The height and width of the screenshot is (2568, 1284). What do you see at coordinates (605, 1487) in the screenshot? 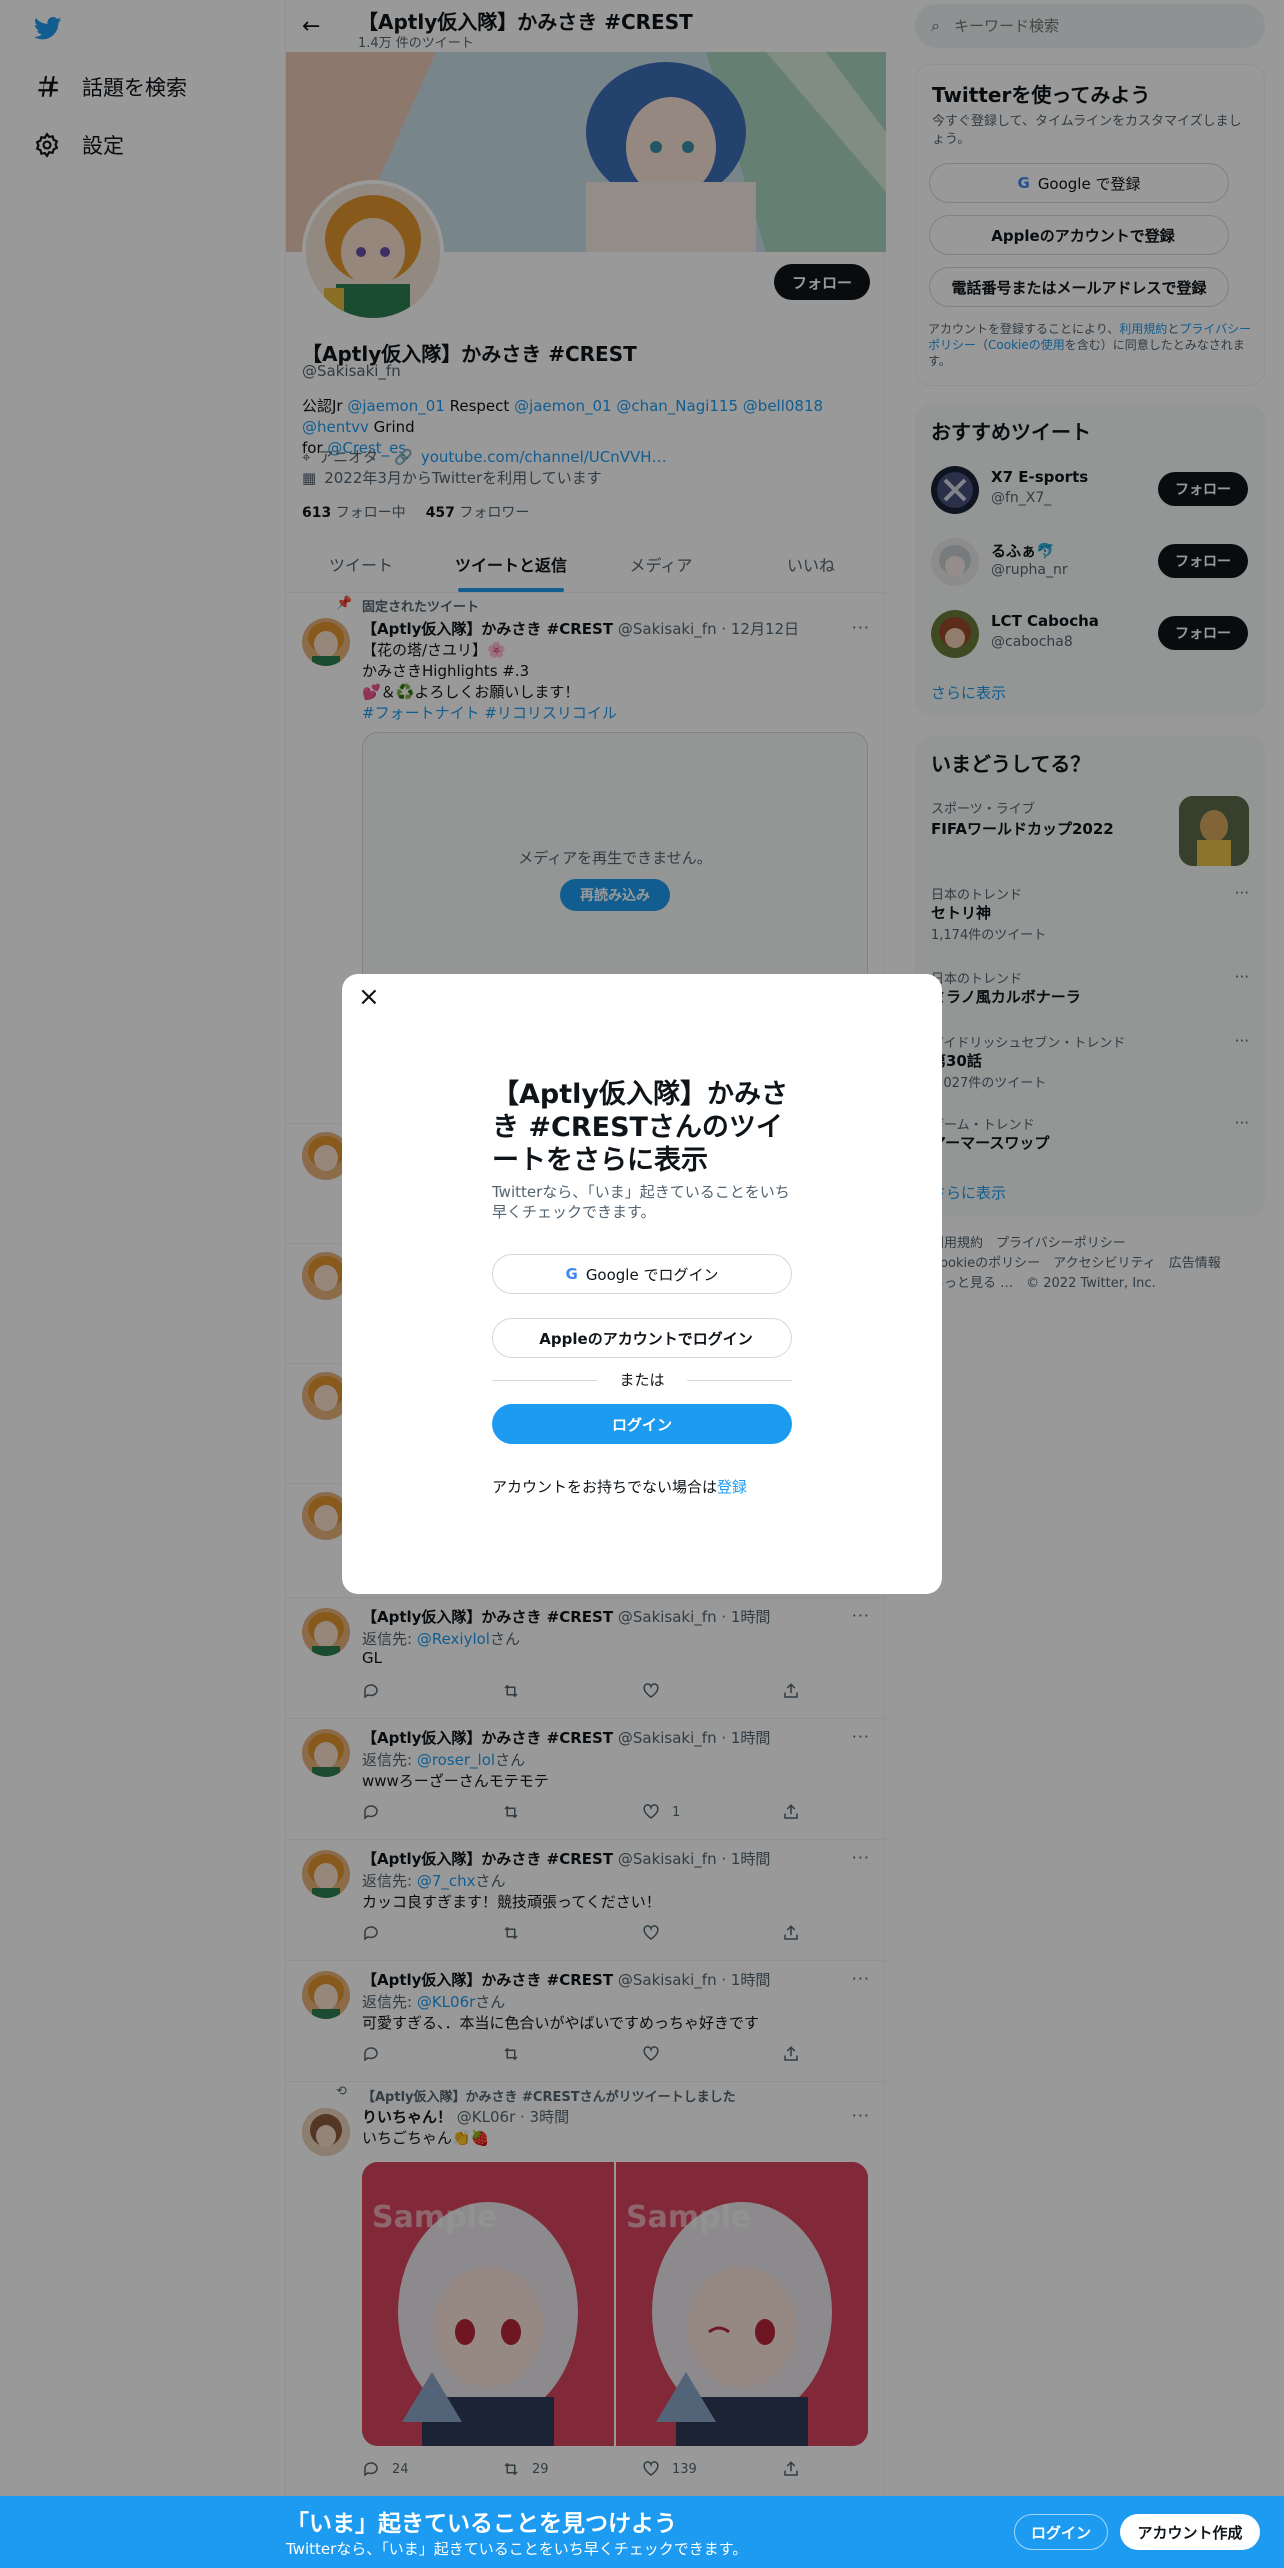
I see `signup-prompt-text: アカウントをお持ちでない場合は` at bounding box center [605, 1487].